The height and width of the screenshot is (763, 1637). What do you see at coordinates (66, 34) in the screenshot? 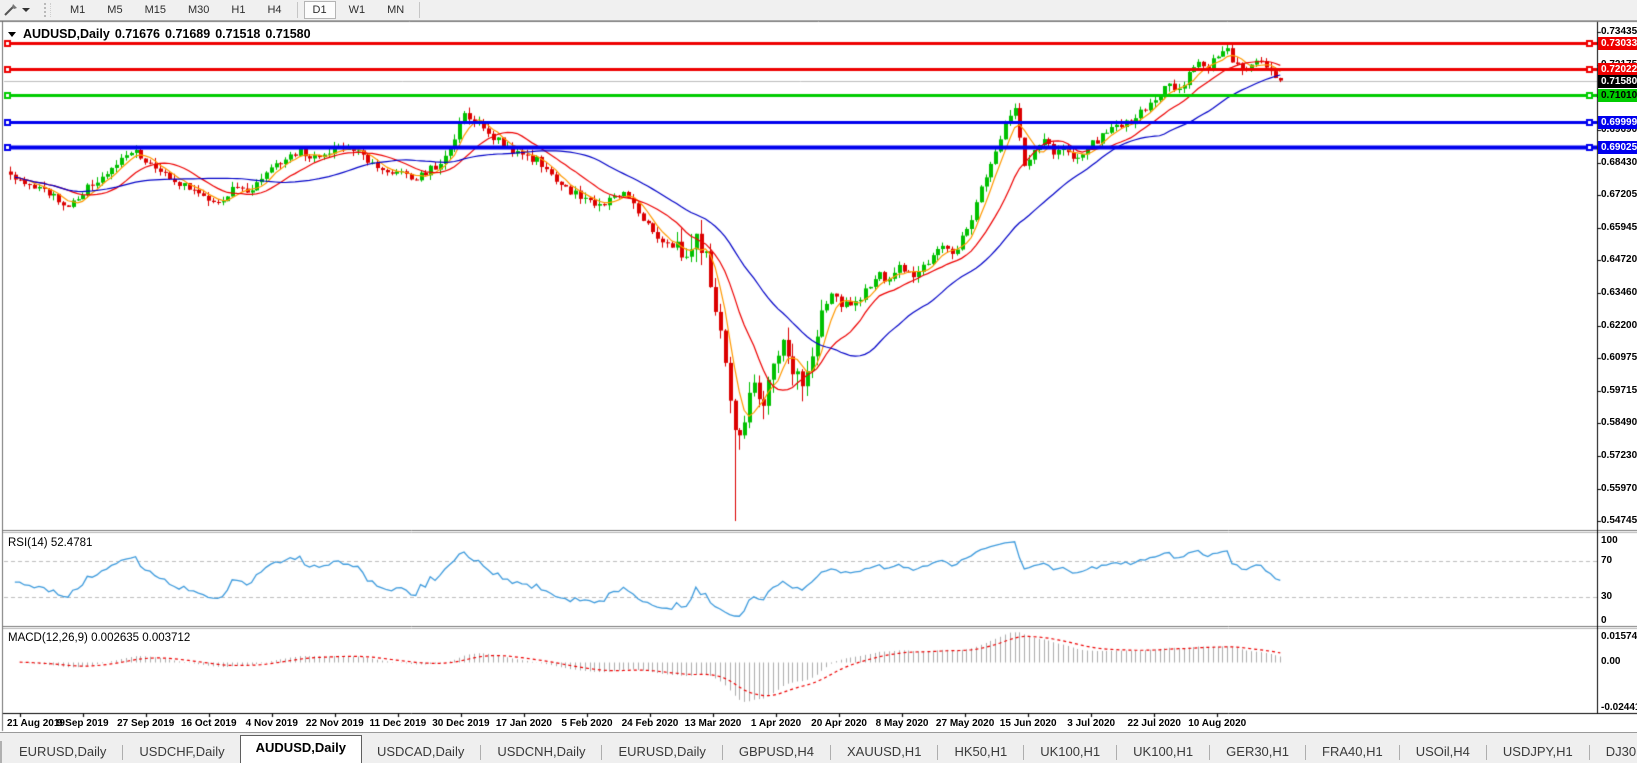
I see `chart-symbol-label: AUDUSD,Daily` at bounding box center [66, 34].